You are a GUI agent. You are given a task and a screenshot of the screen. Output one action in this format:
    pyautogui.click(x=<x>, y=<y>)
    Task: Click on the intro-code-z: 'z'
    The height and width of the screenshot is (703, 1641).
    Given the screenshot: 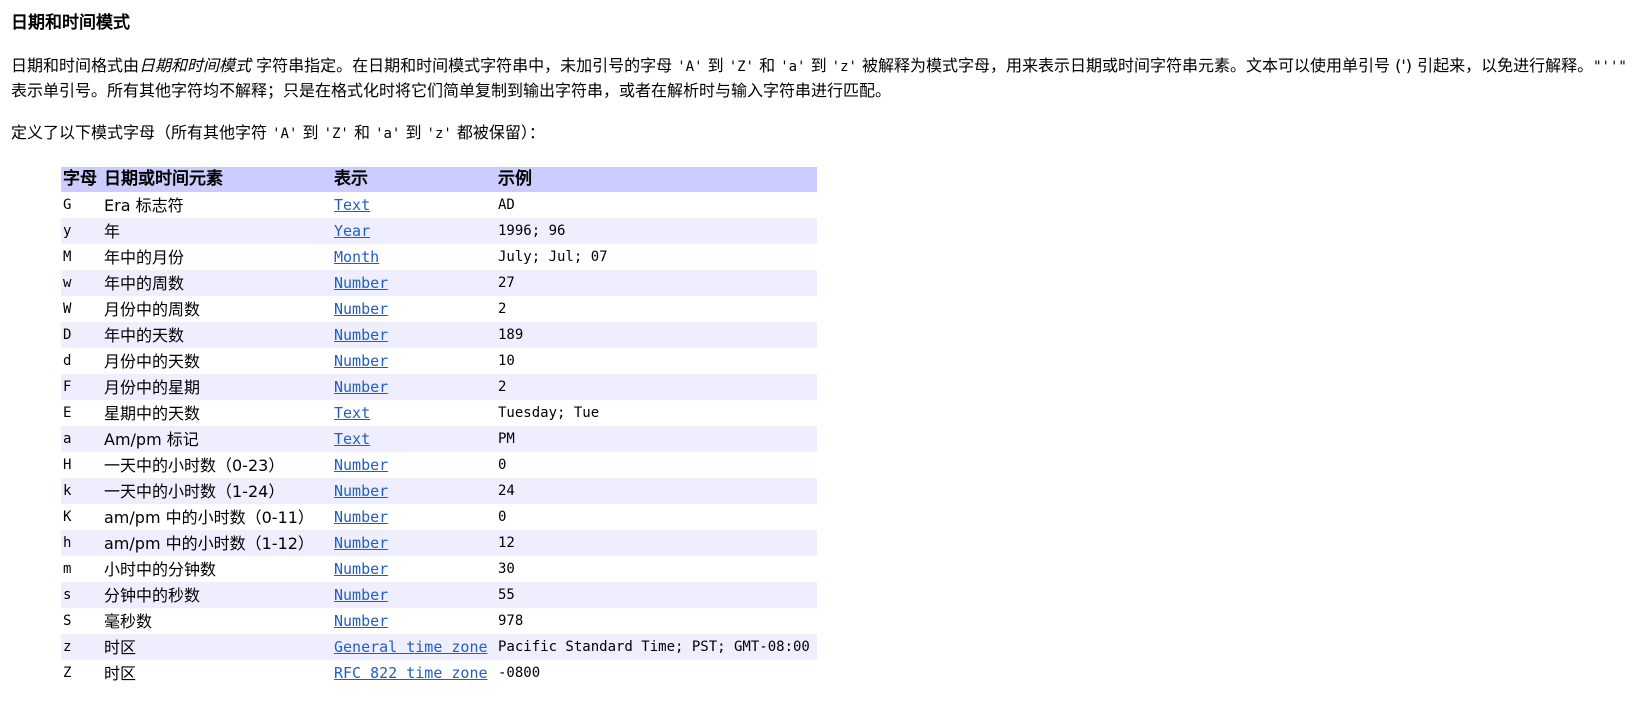 What is the action you would take?
    pyautogui.click(x=844, y=67)
    